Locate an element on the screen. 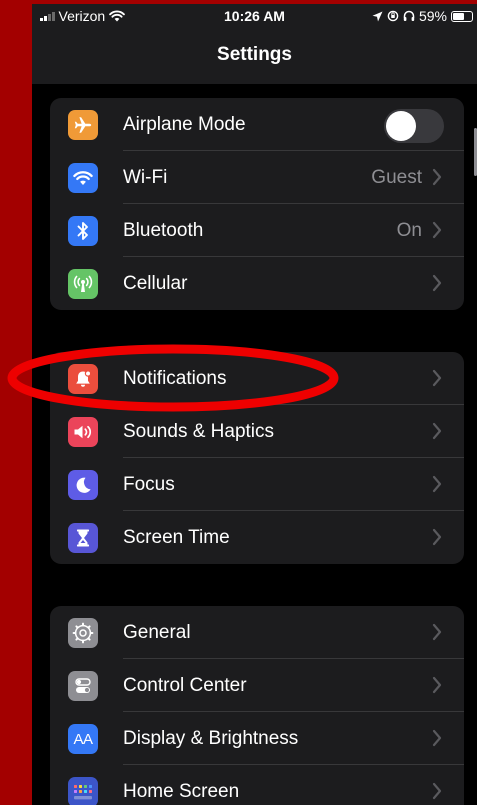 Image resolution: width=477 pixels, height=805 pixels. row-label: Control Center is located at coordinates (185, 685).